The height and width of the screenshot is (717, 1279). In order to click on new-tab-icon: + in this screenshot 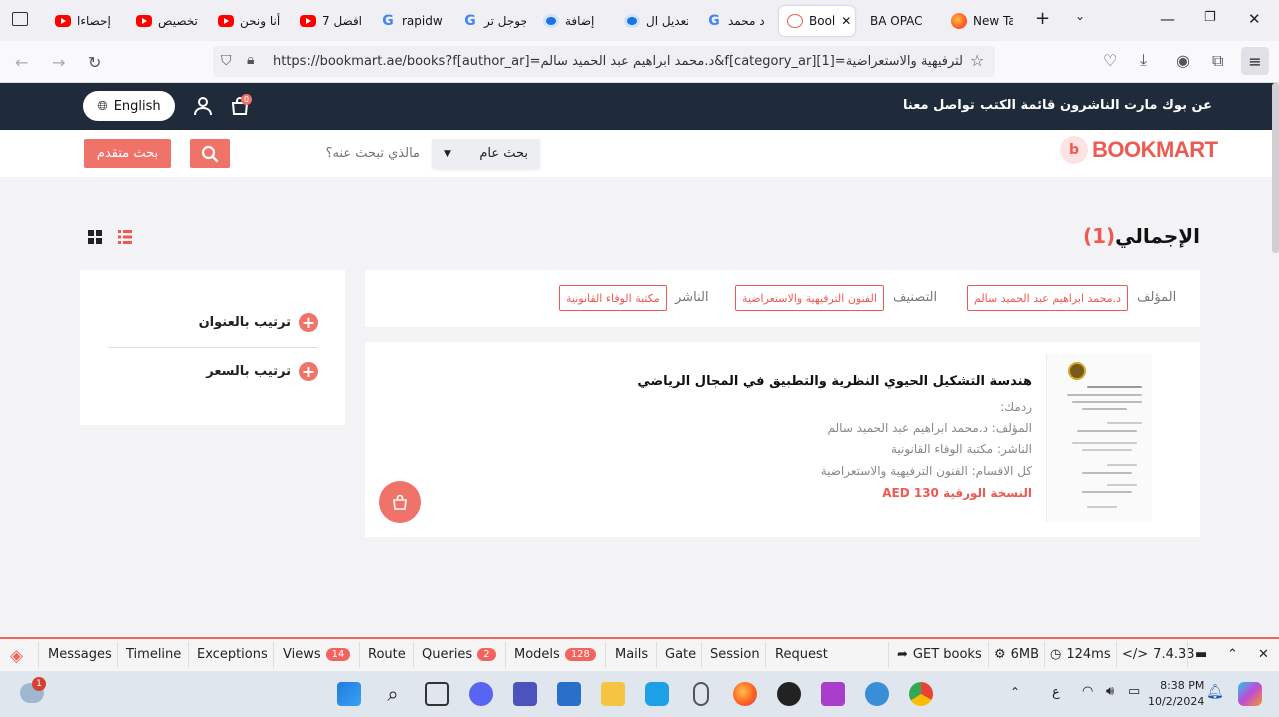, I will do `click(1042, 18)`.